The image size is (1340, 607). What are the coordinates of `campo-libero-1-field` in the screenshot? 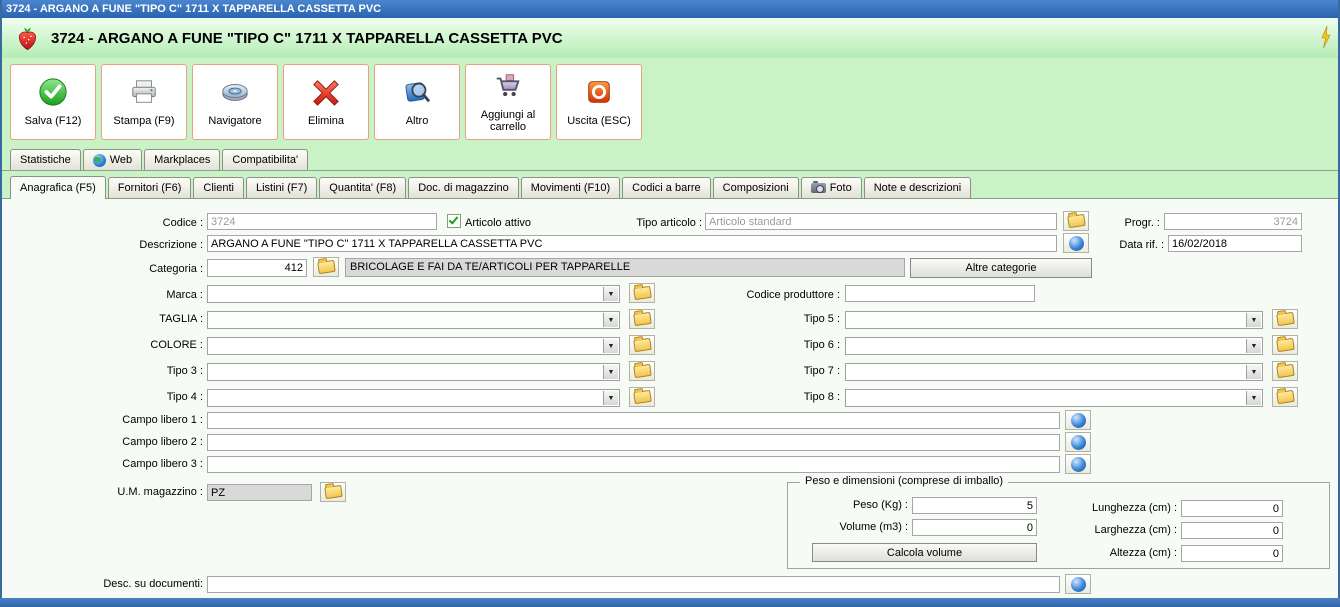 It's located at (633, 420).